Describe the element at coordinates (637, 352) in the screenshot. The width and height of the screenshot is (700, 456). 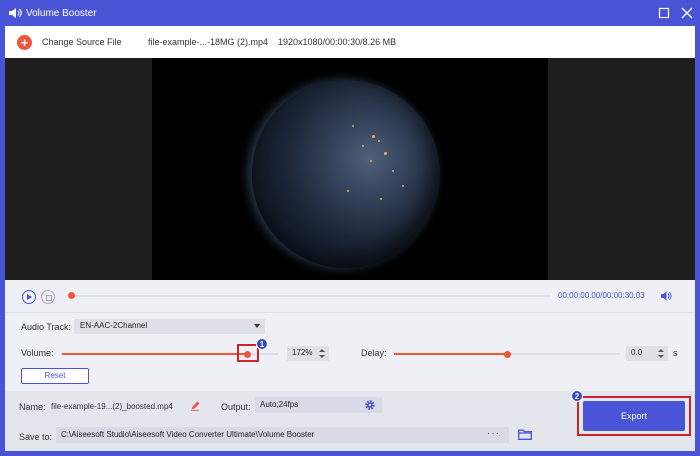
I see `delay-value: 0.0` at that location.